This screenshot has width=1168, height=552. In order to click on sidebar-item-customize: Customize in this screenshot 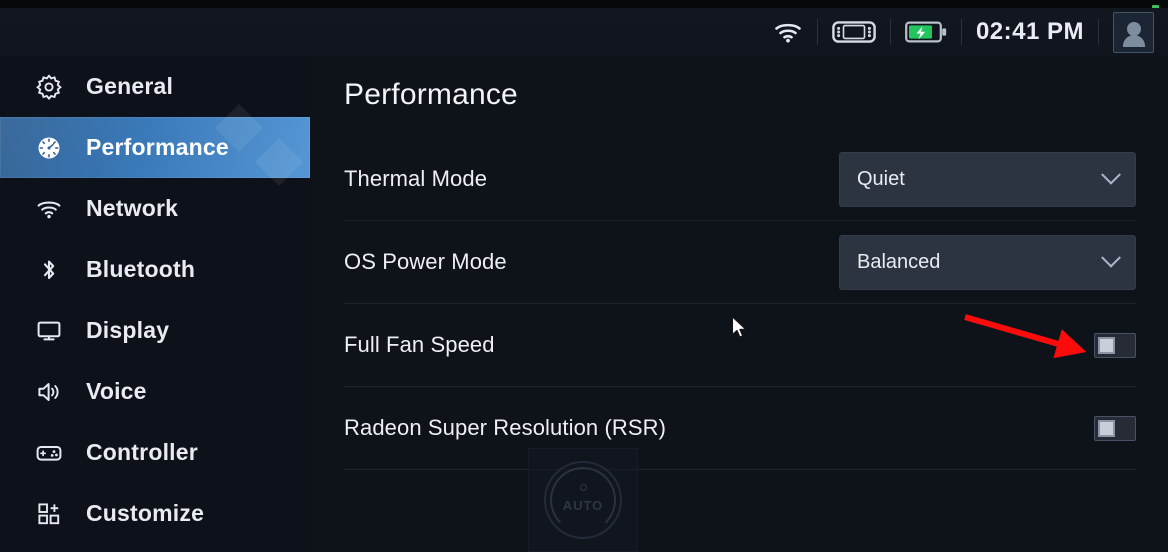, I will do `click(155, 513)`.